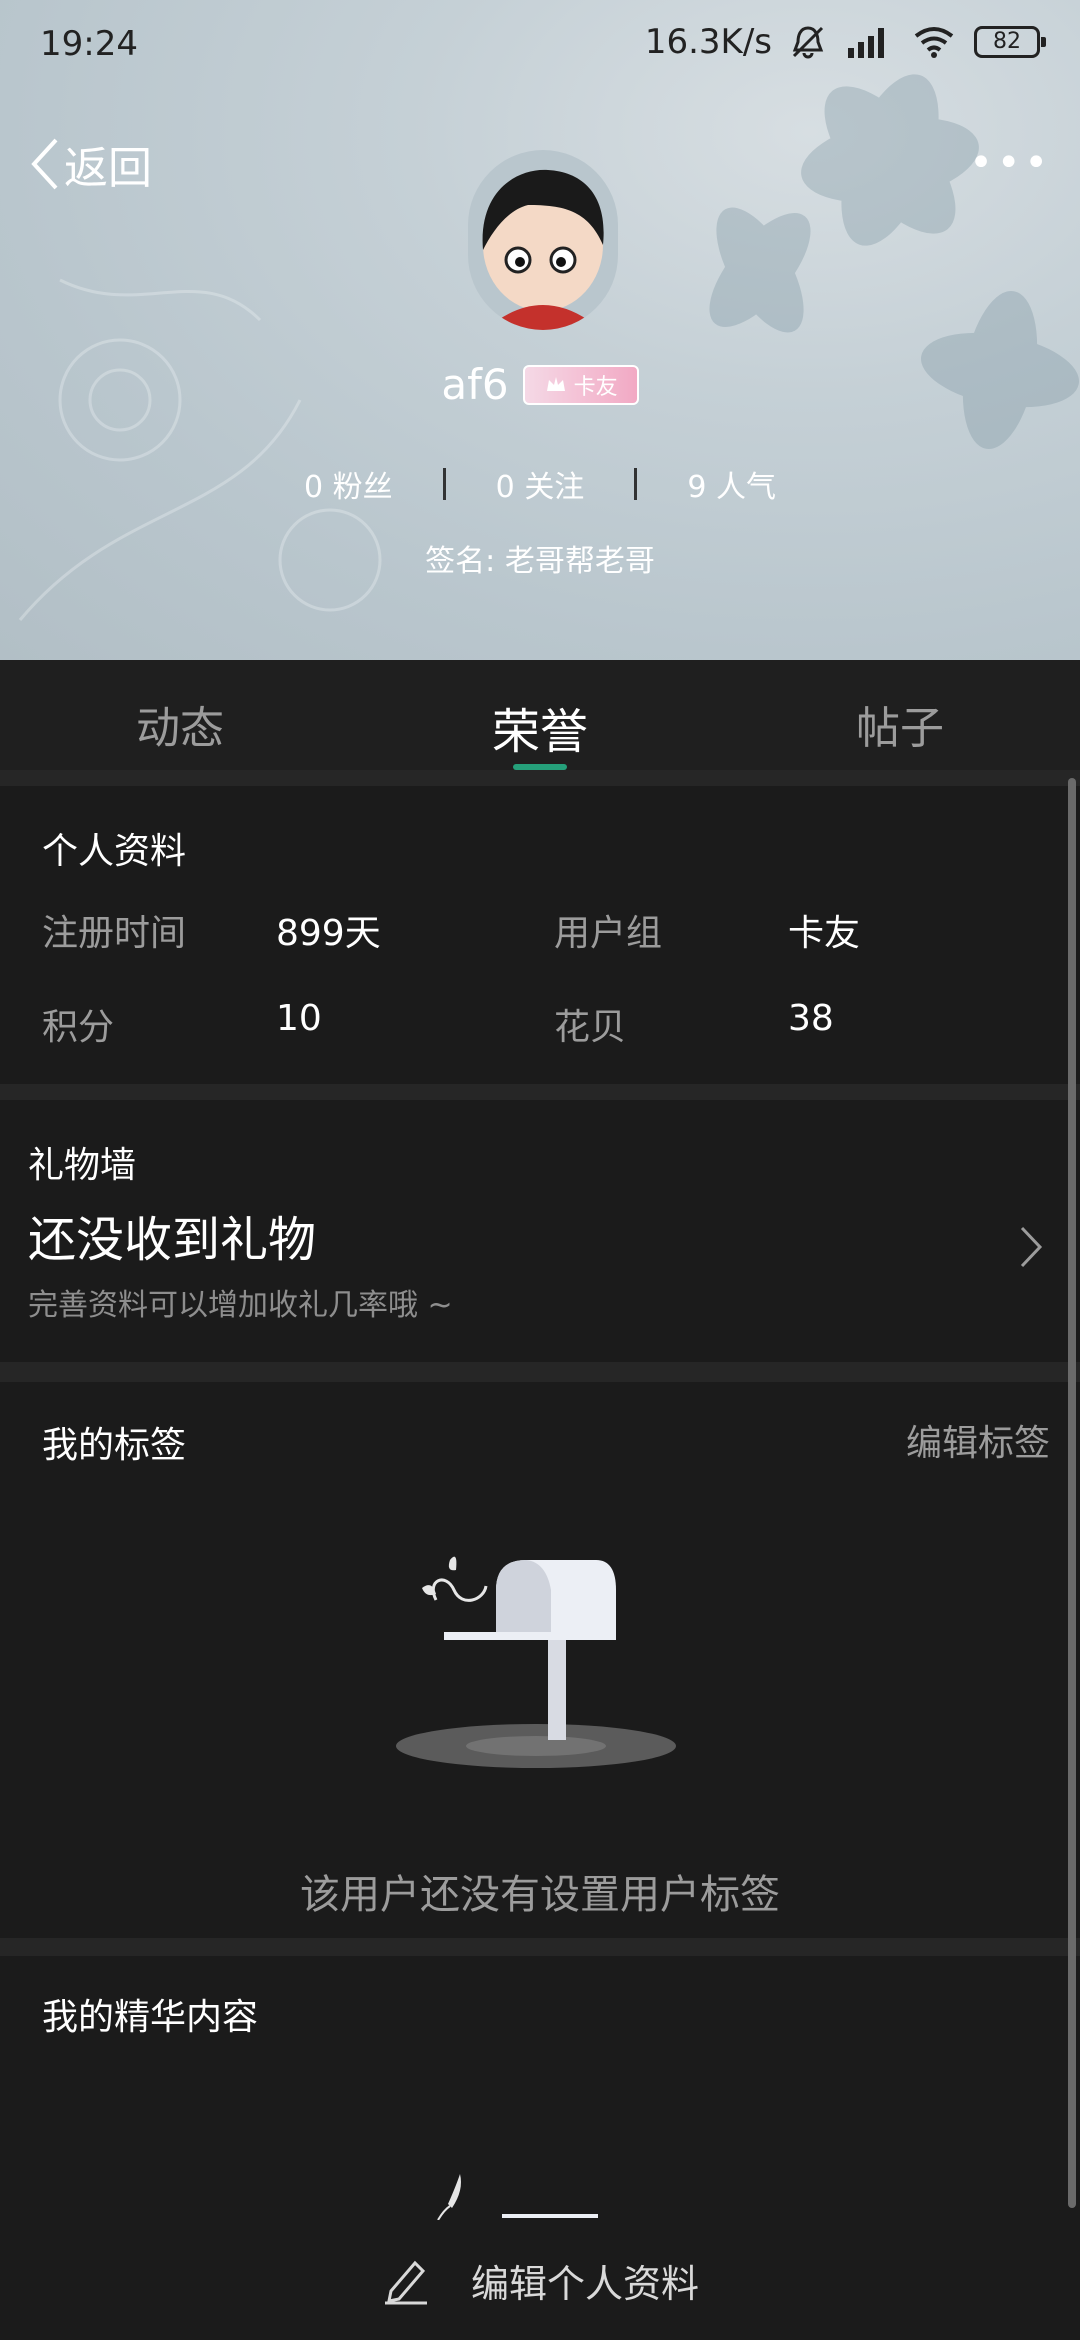  I want to click on user-group-badge: 卡友, so click(580, 384).